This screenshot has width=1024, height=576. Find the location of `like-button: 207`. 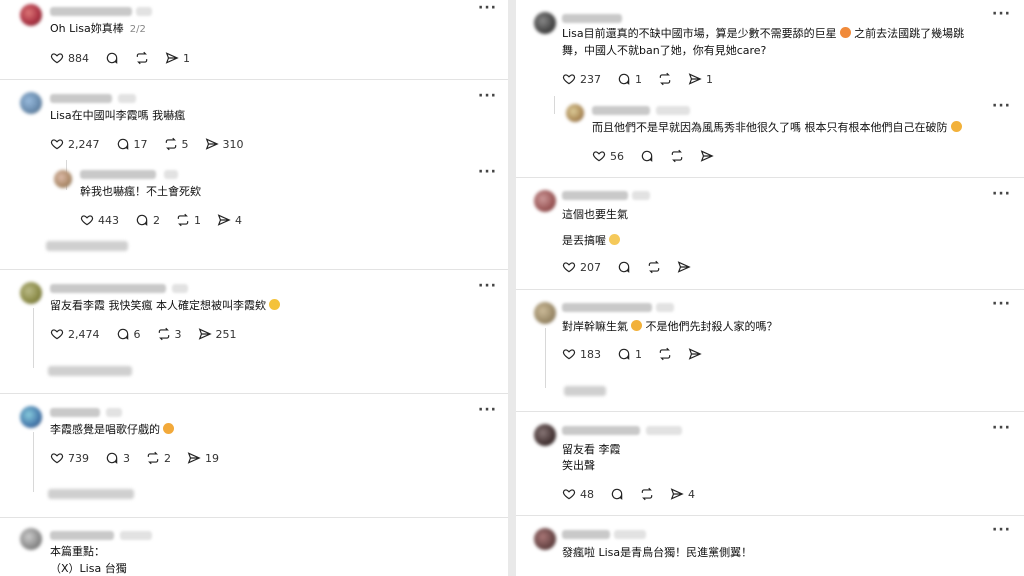

like-button: 207 is located at coordinates (581, 267).